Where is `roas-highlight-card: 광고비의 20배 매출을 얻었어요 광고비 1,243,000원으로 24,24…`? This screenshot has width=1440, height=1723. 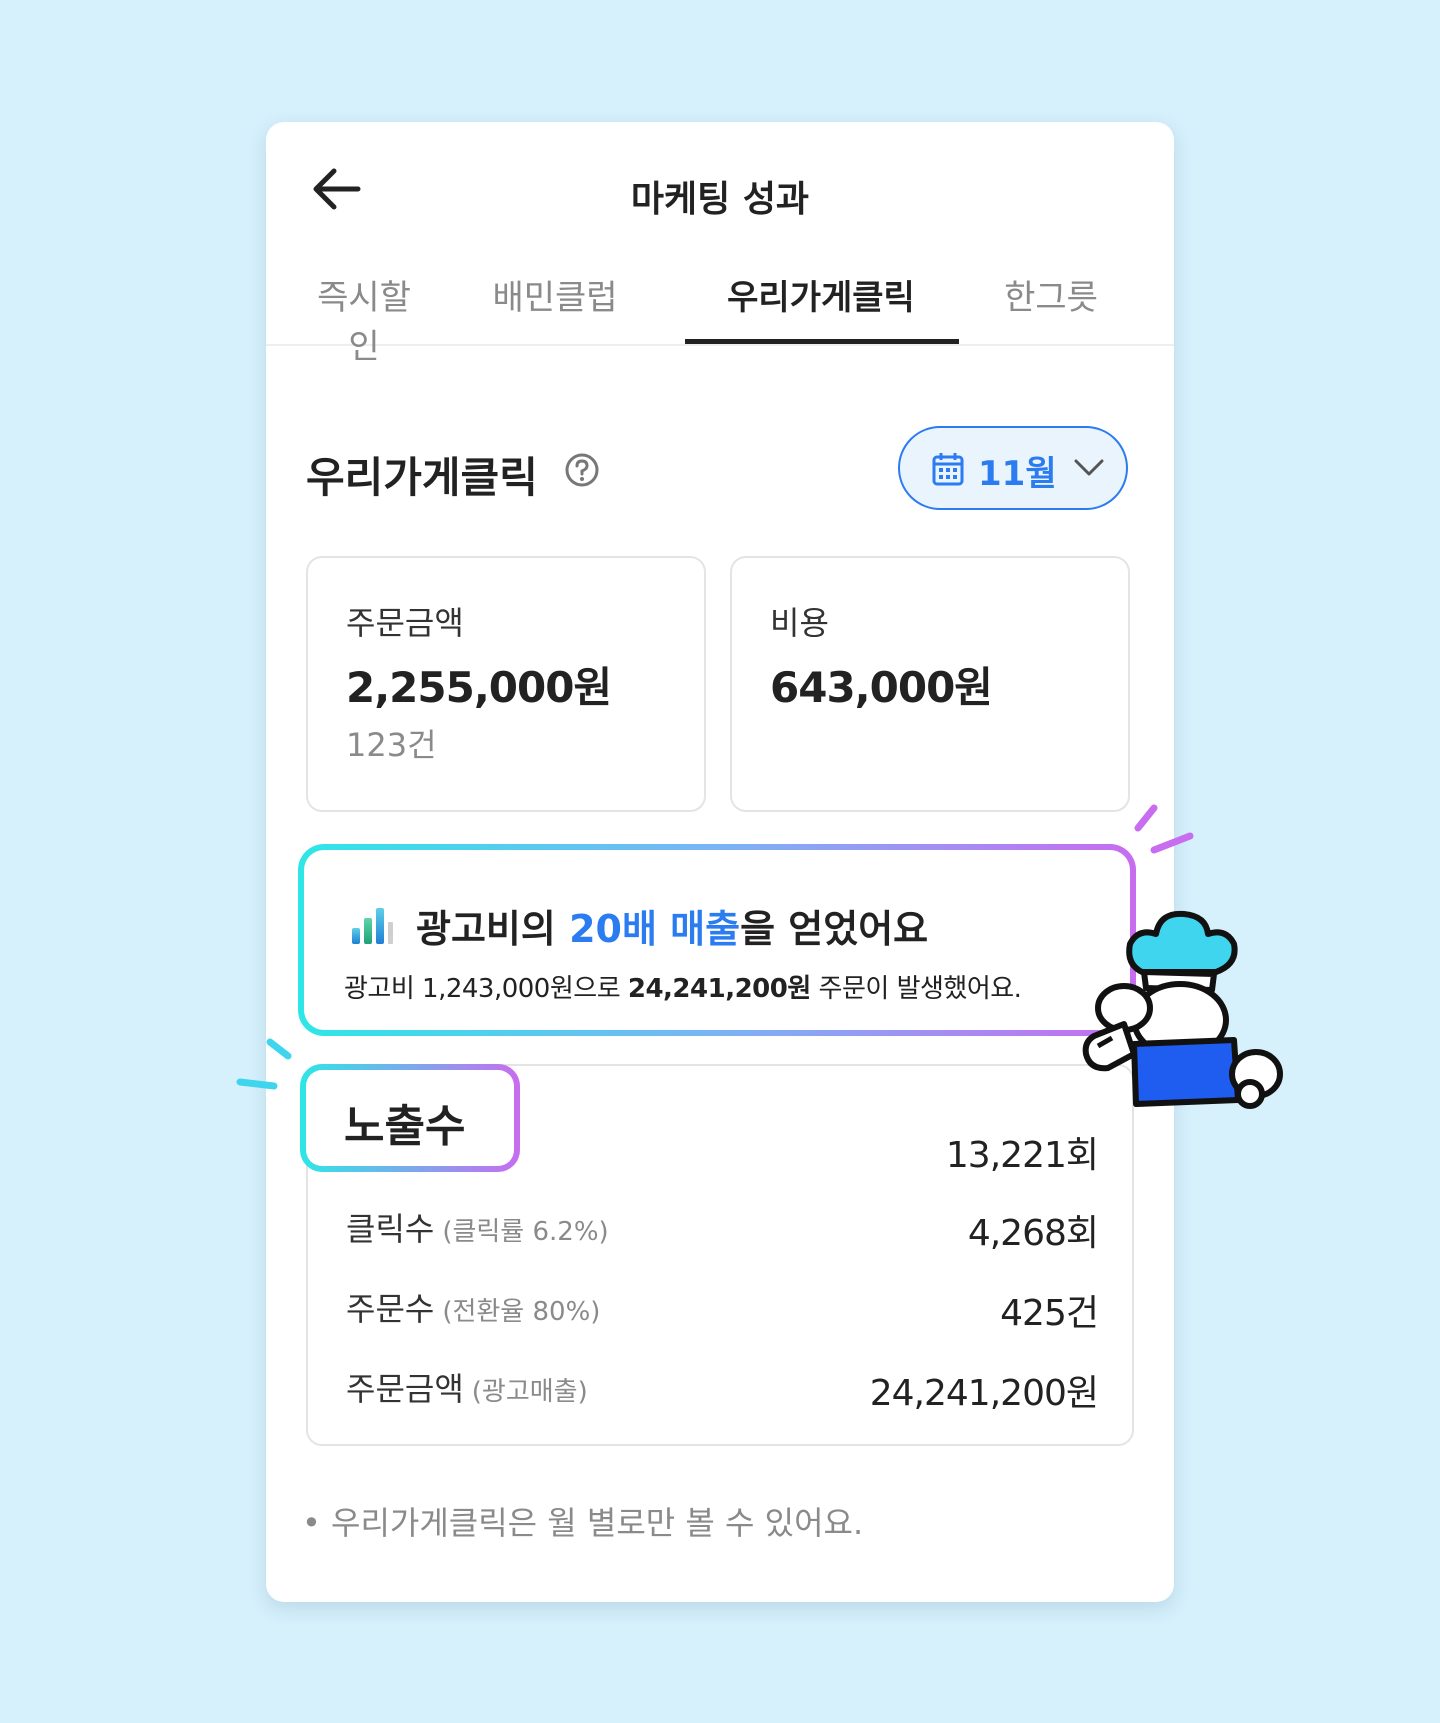
roas-highlight-card: 광고비의 20배 매출을 얻었어요 광고비 1,243,000원으로 24,24… is located at coordinates (717, 940).